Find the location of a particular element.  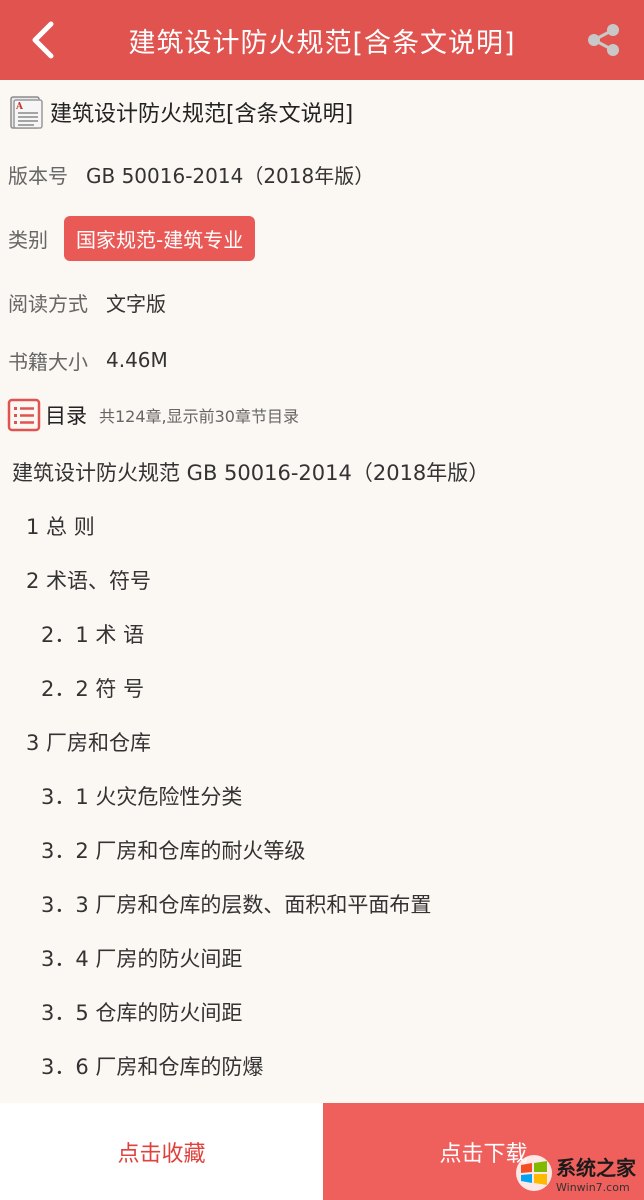

toc-item: 2．1 术 语 is located at coordinates (322, 635).